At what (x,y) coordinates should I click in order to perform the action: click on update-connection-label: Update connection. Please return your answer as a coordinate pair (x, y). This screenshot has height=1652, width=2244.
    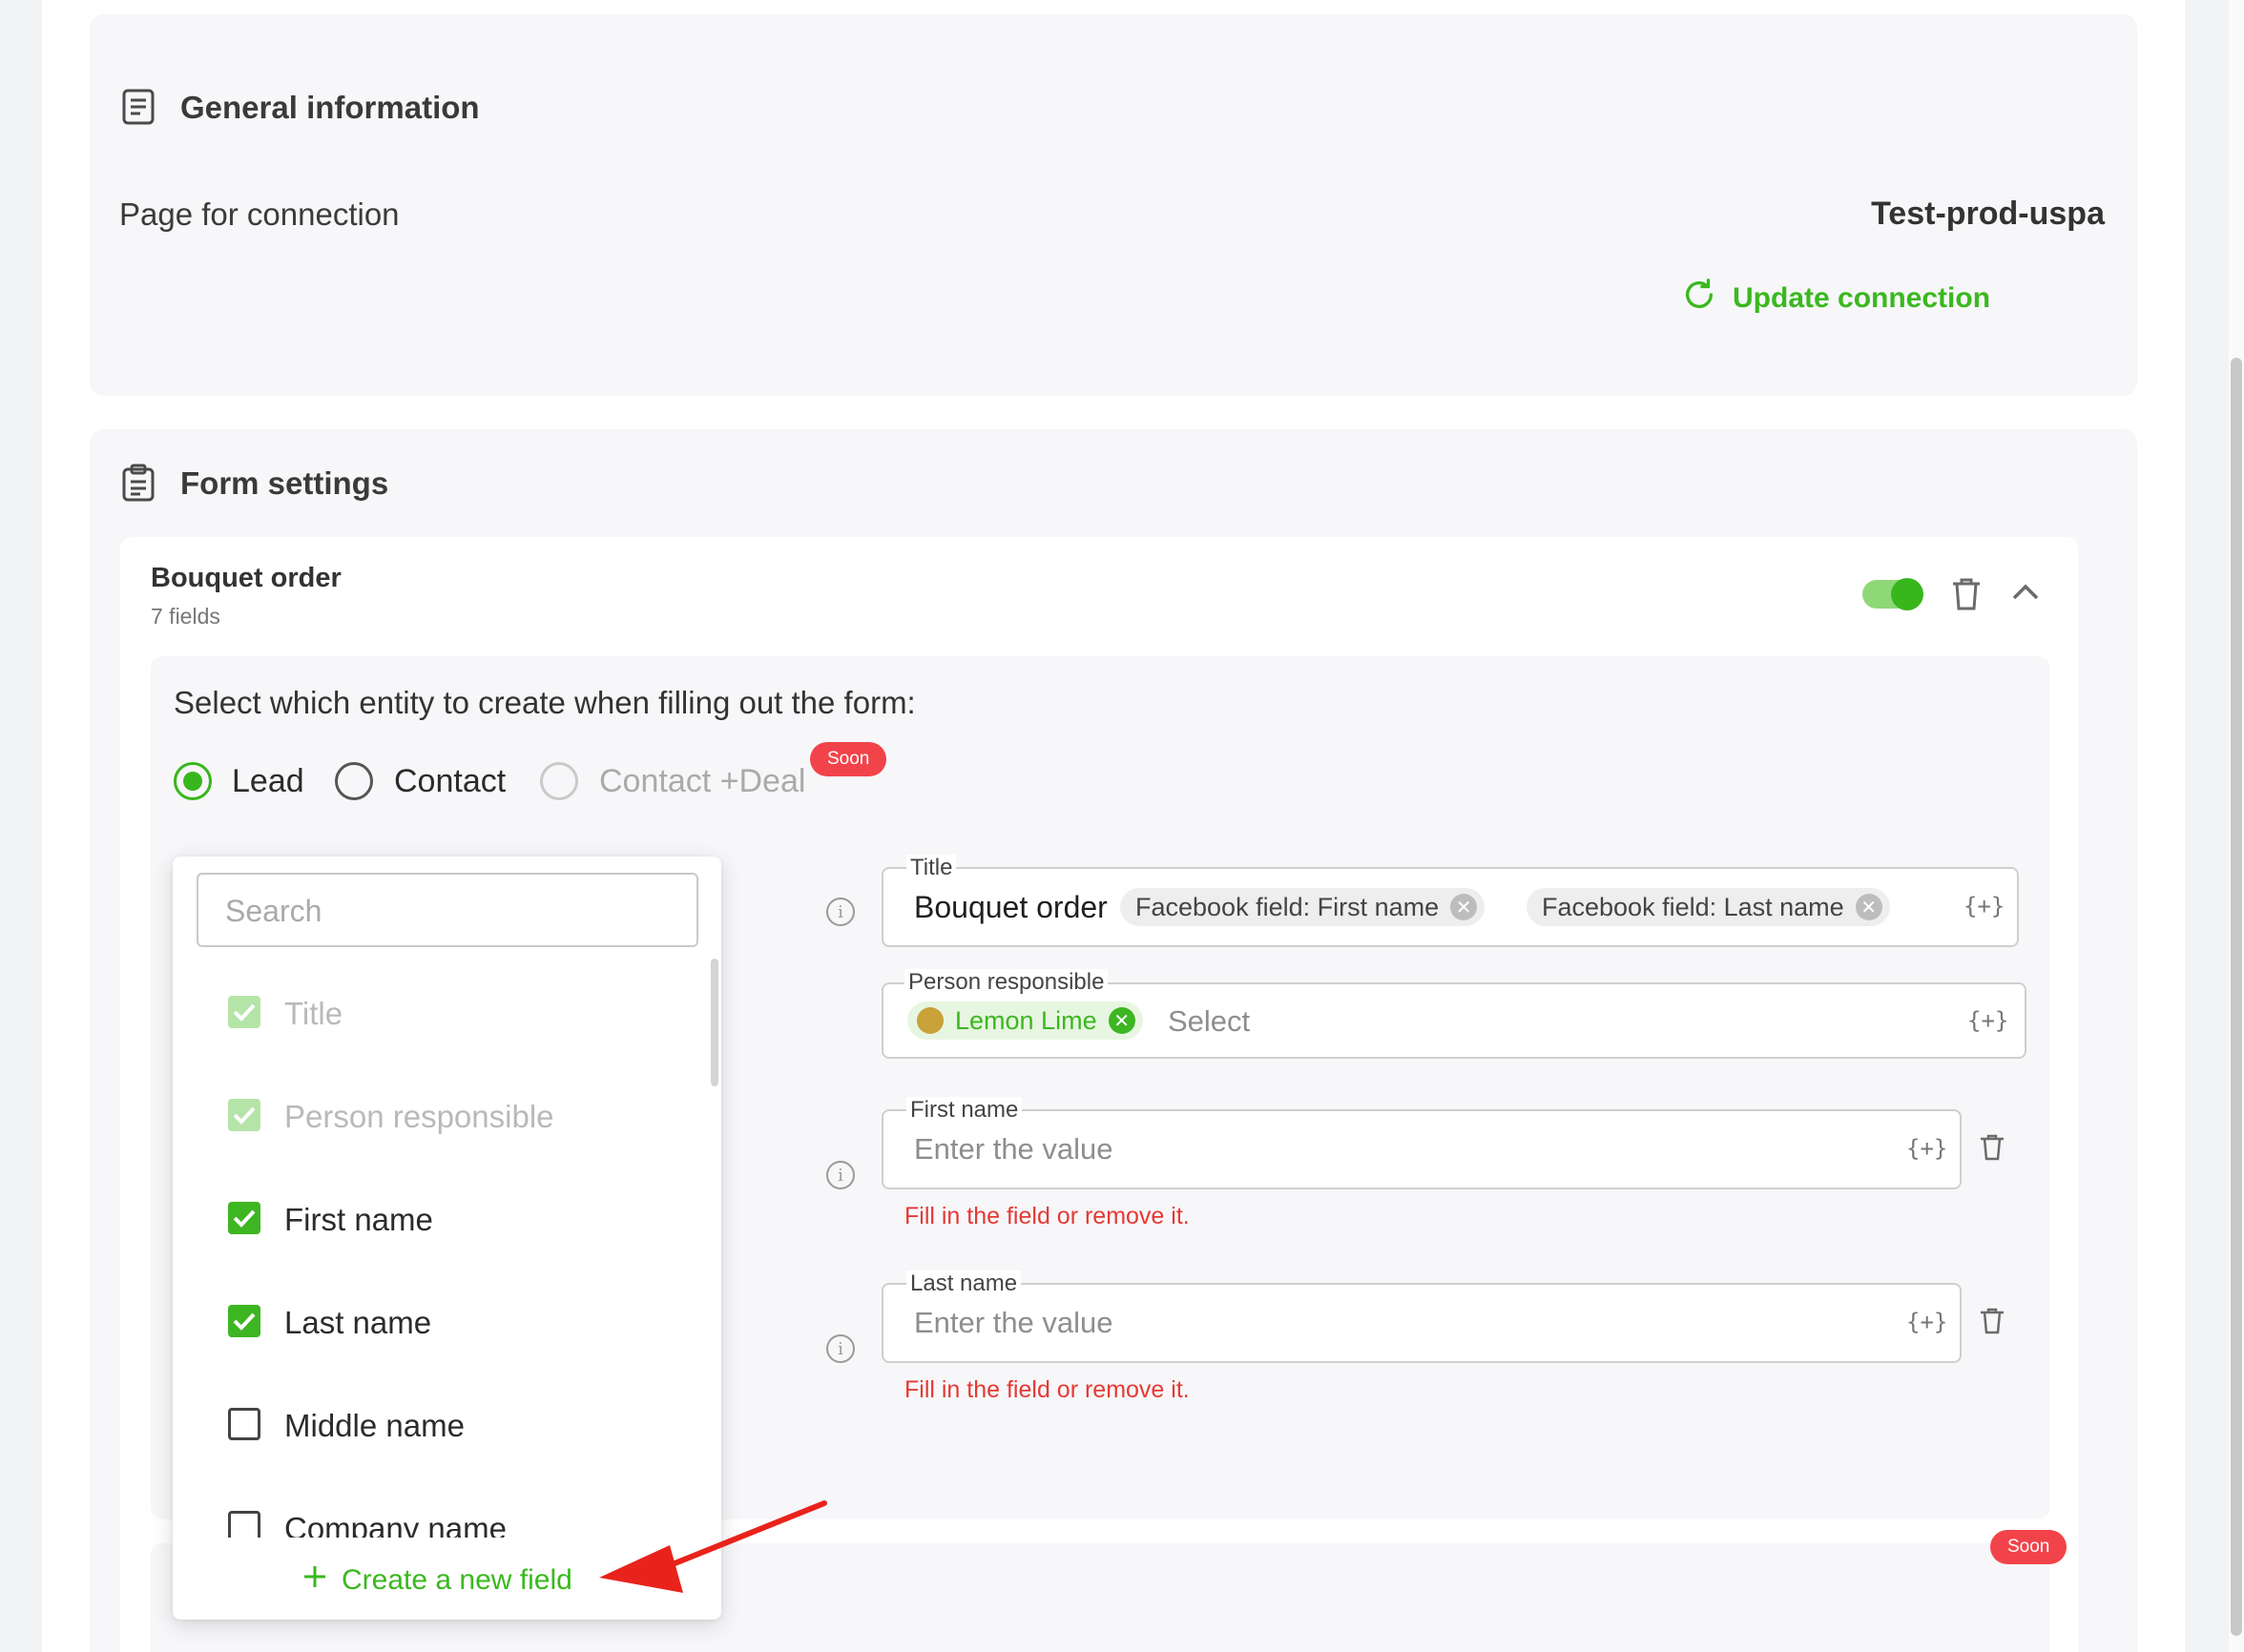
    Looking at the image, I should click on (1862, 298).